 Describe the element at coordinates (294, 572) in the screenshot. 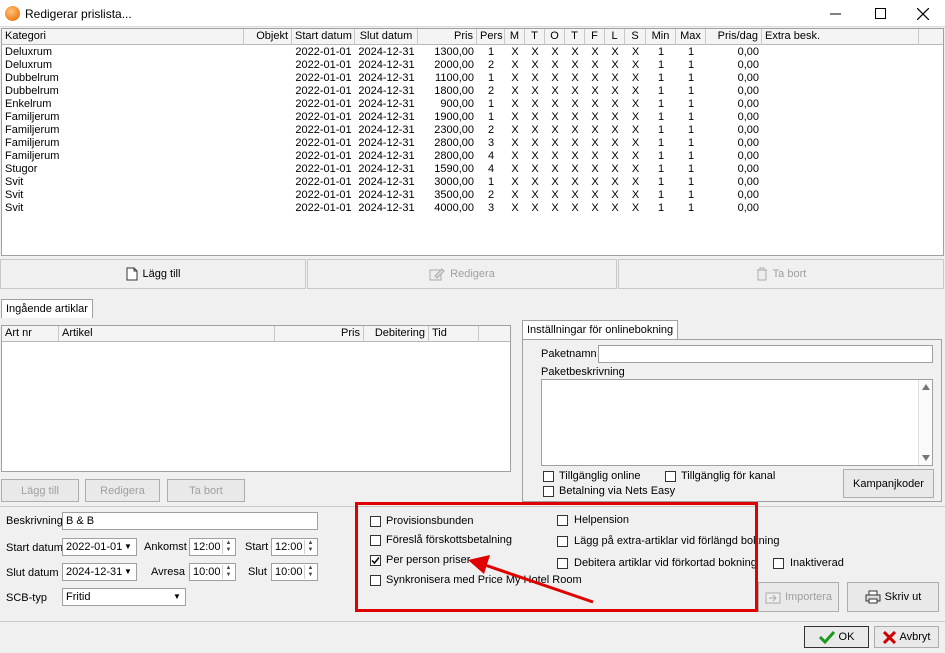

I see `end-time-input: 10:00 ▲ ▼` at that location.